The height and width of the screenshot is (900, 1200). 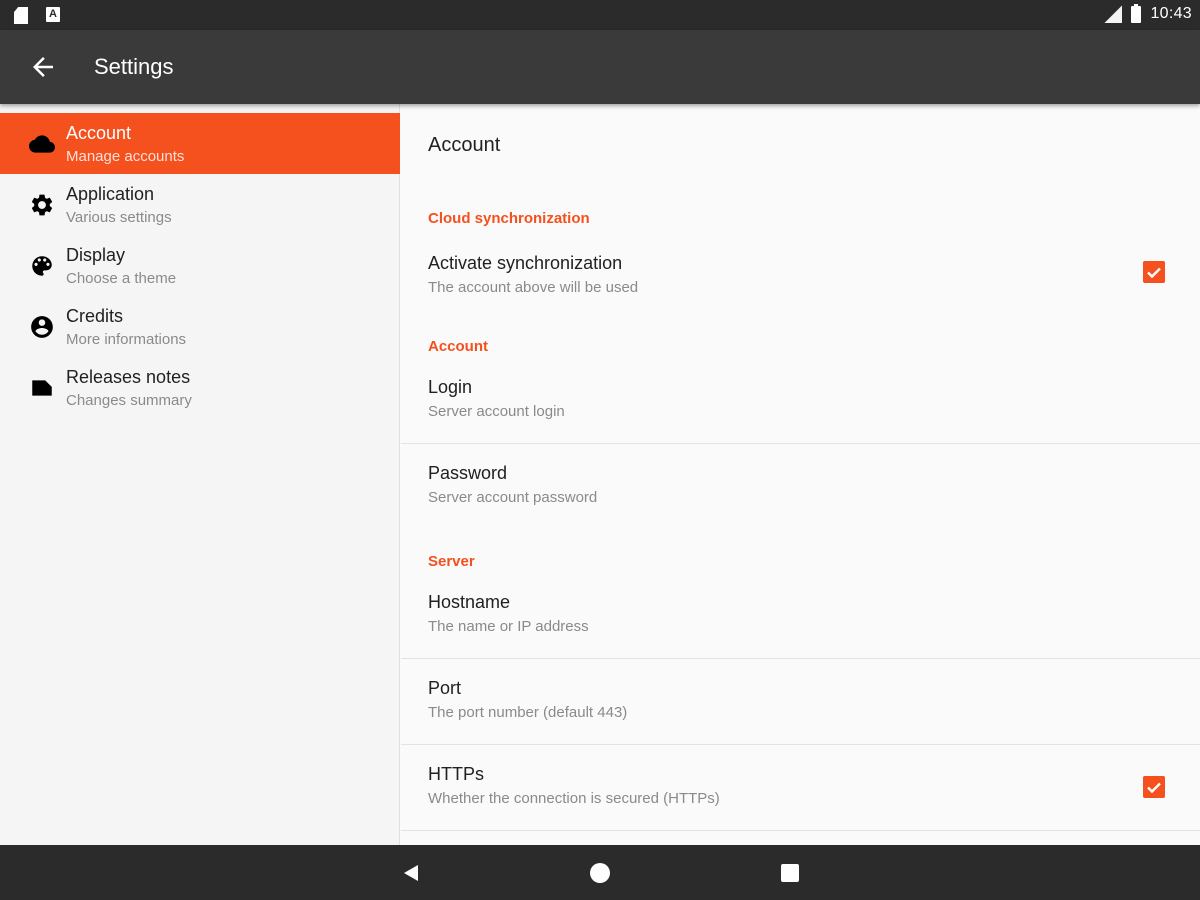 I want to click on status-bar: A 10:43, so click(x=600, y=15).